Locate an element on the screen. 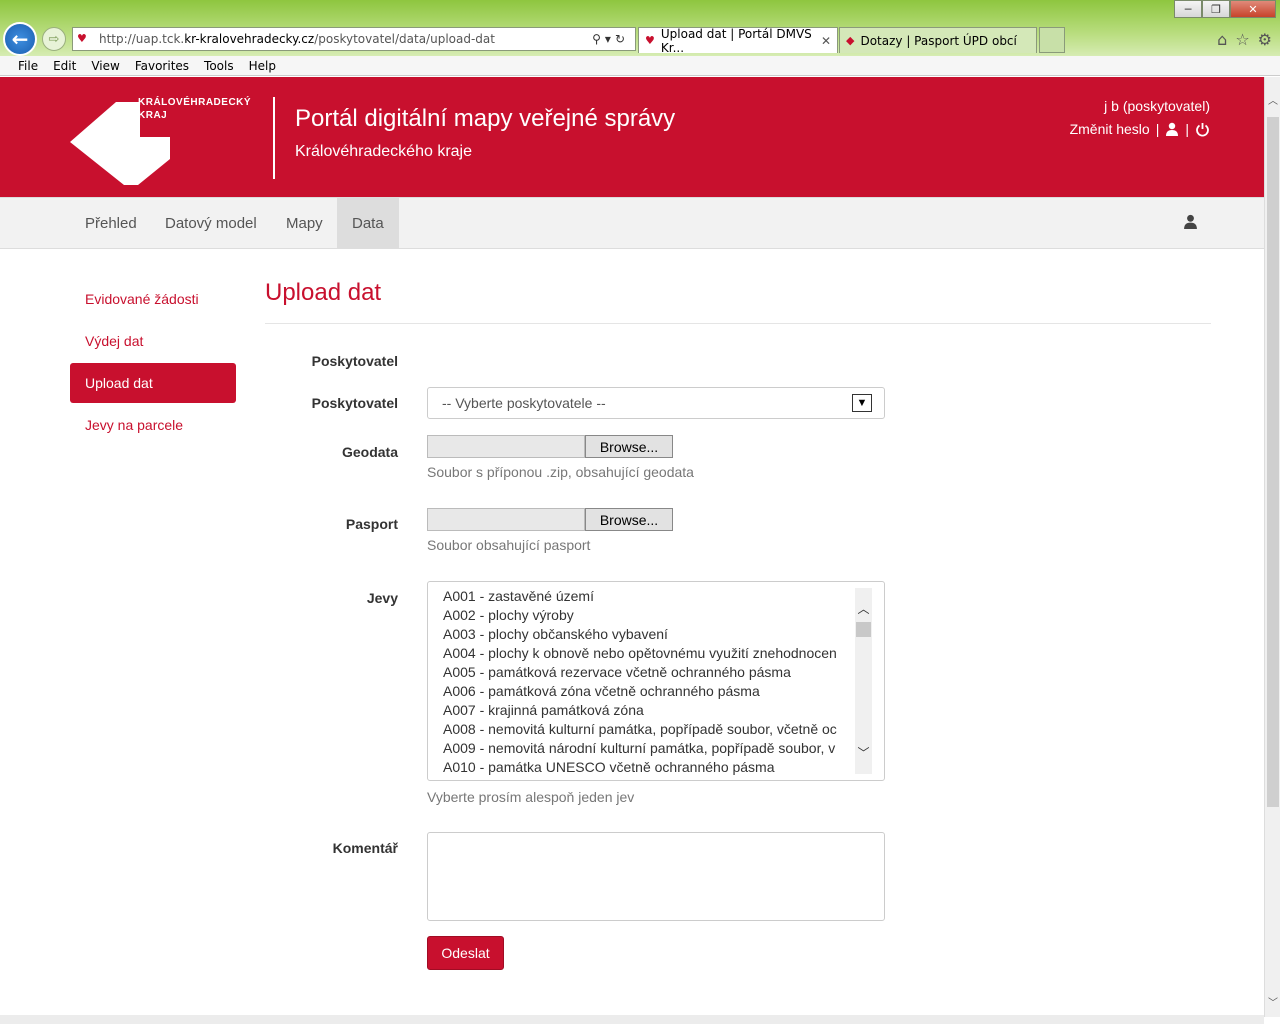 The width and height of the screenshot is (1280, 1024). site-favicon-icon: ♥ is located at coordinates (82, 38).